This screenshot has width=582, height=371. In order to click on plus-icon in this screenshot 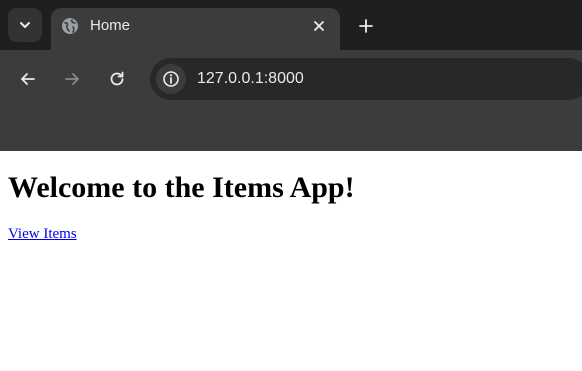, I will do `click(366, 26)`.